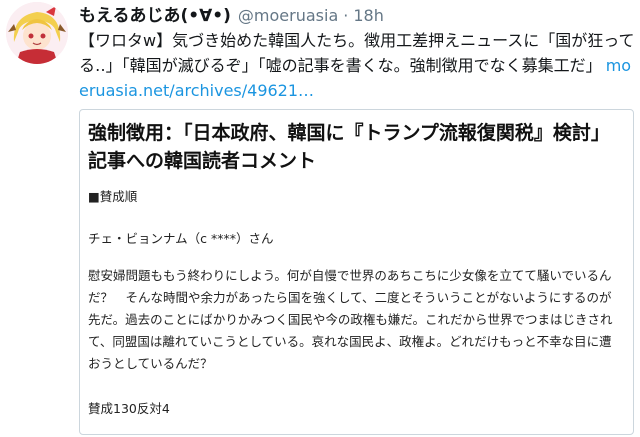 The height and width of the screenshot is (437, 640). Describe the element at coordinates (113, 196) in the screenshot. I see `sort-label: ■賛成順` at that location.